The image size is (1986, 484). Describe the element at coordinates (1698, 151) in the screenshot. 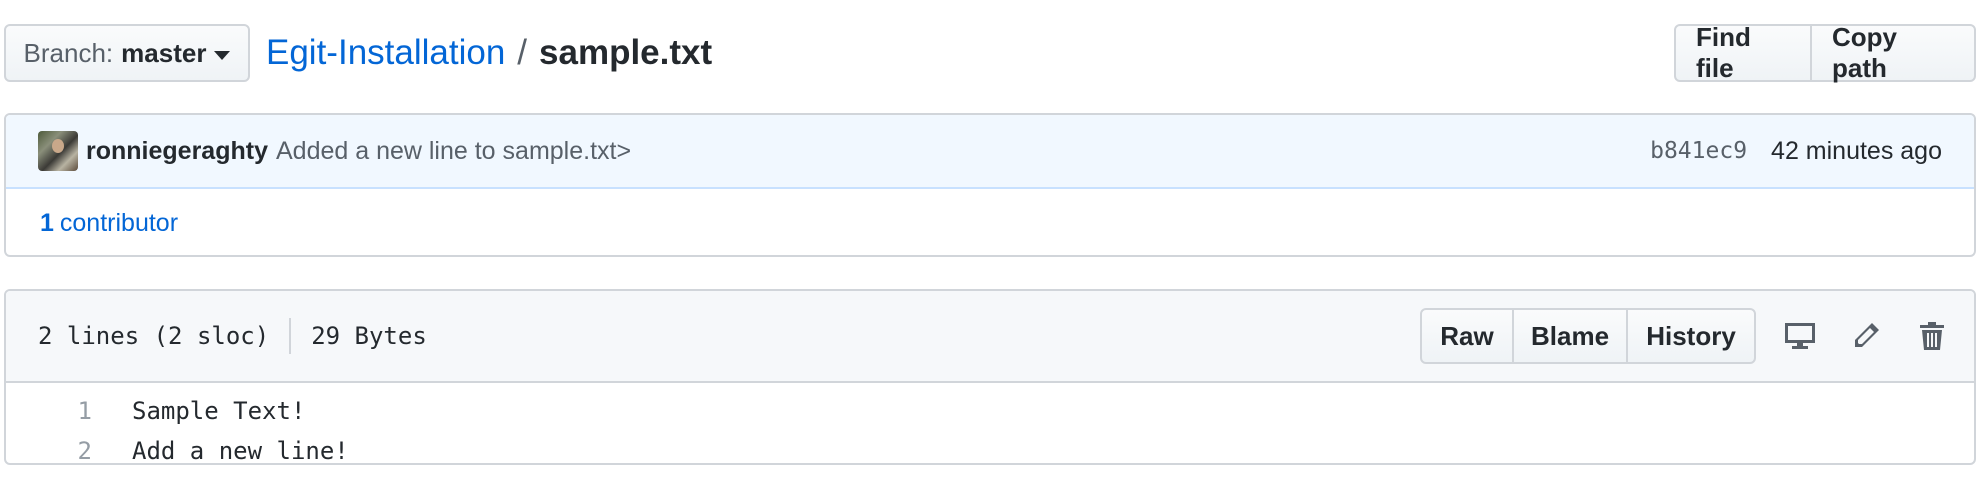

I see `commit-sha-link: b841ec9` at that location.